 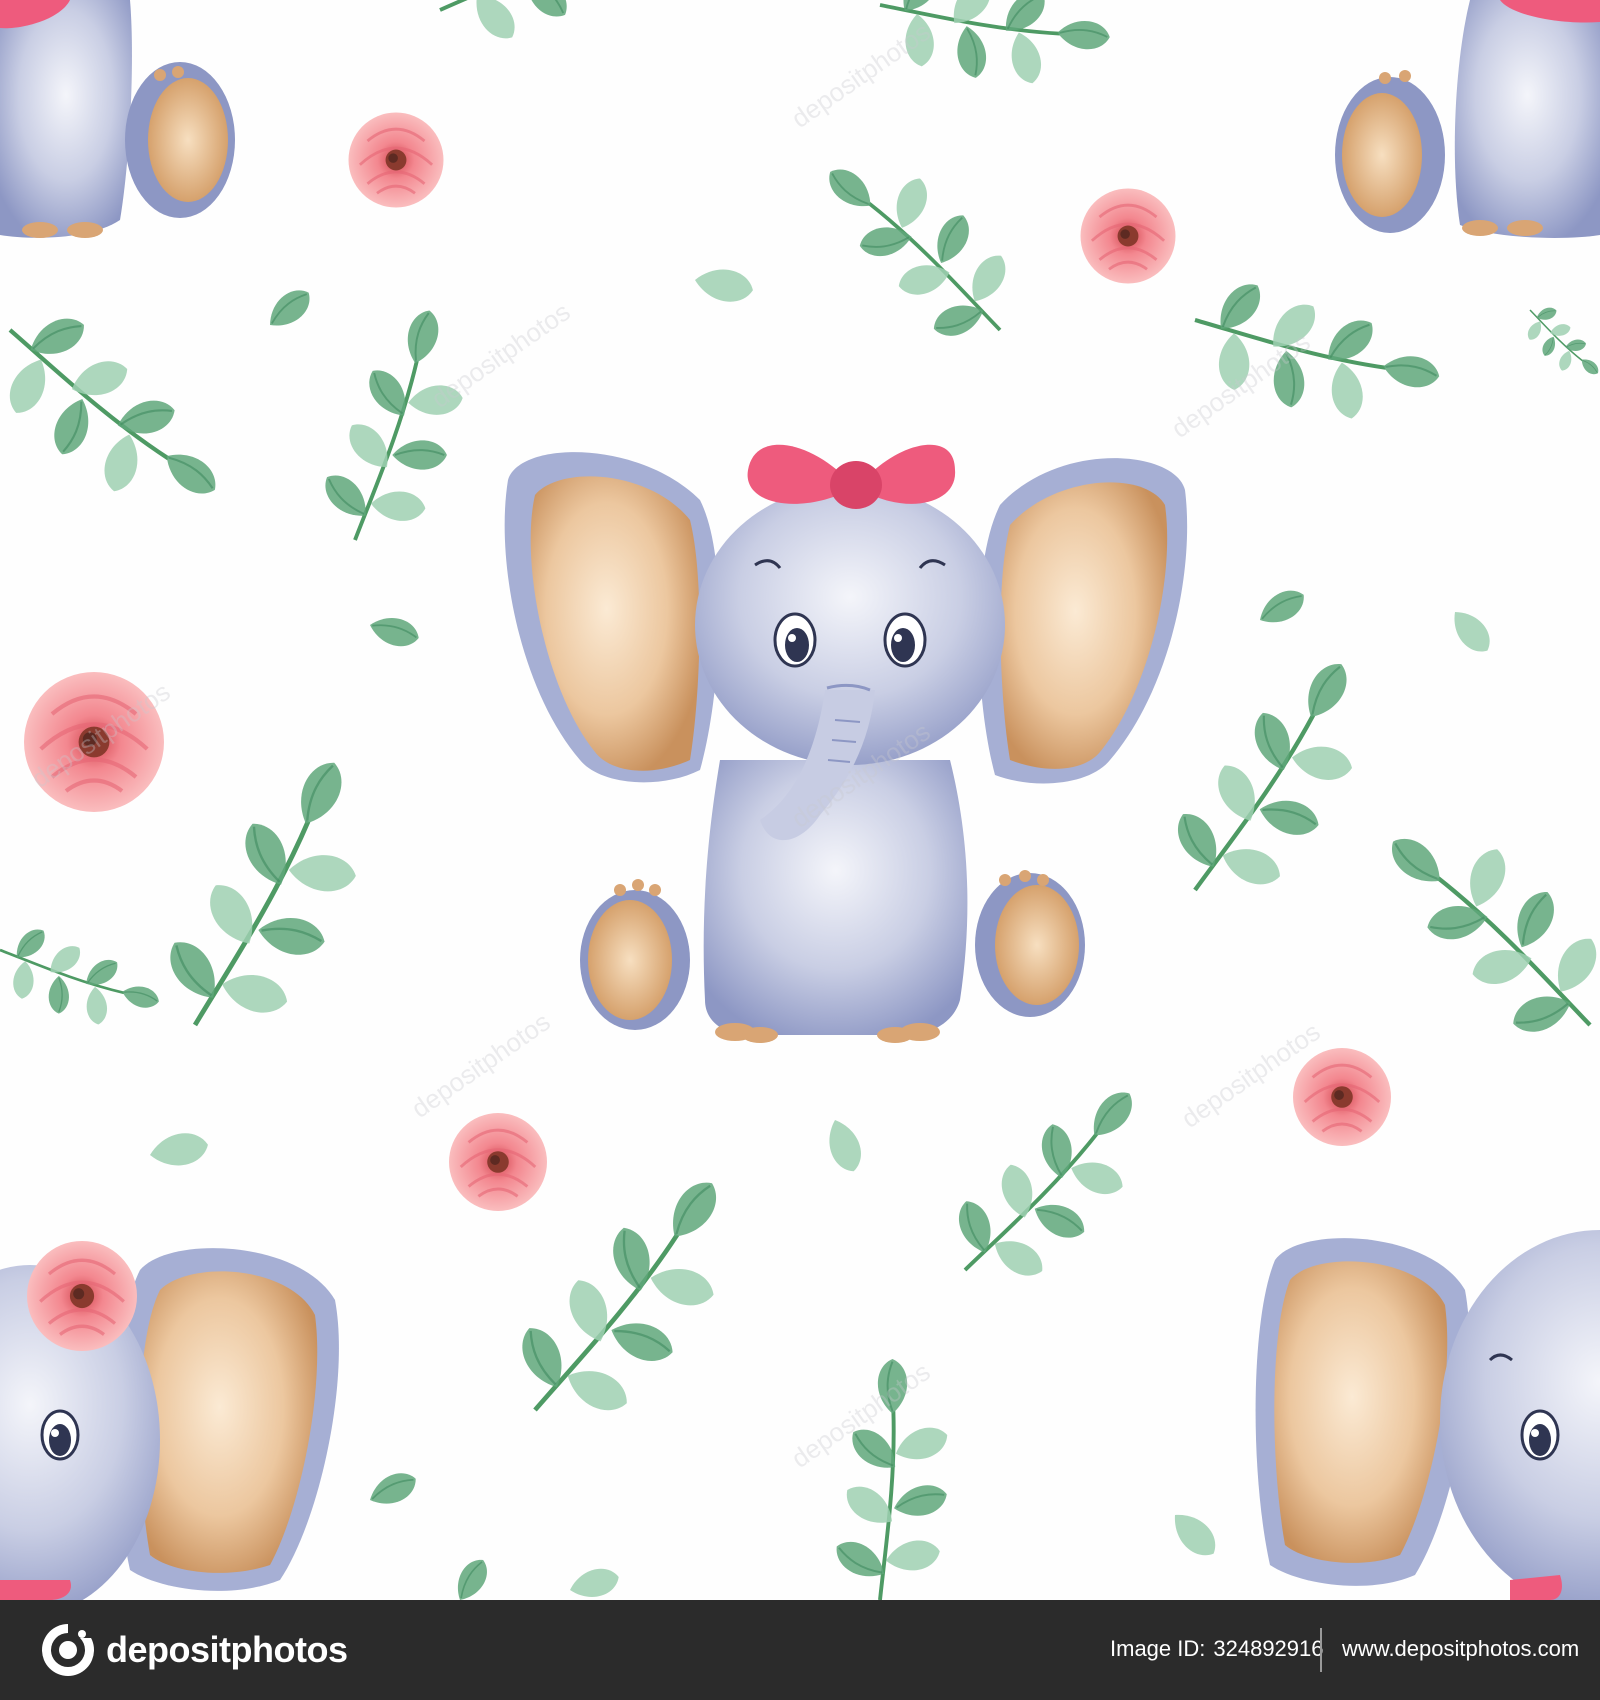 What do you see at coordinates (1158, 1648) in the screenshot?
I see `image-id-label: Image ID:` at bounding box center [1158, 1648].